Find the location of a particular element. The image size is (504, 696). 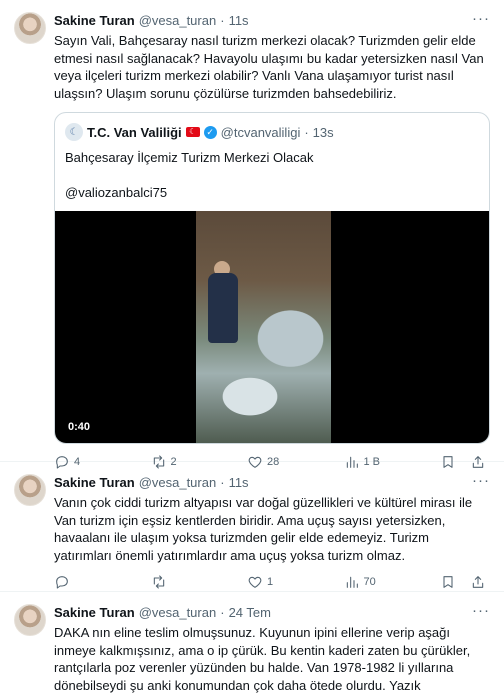

like-icon is located at coordinates (255, 582).